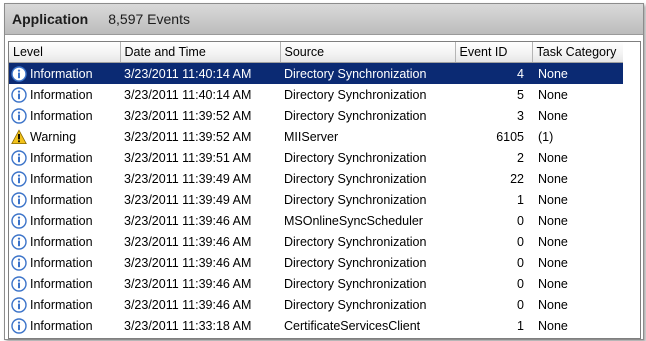 This screenshot has width=646, height=341. Describe the element at coordinates (149, 19) in the screenshot. I see `event-count: 8,597 Events` at that location.